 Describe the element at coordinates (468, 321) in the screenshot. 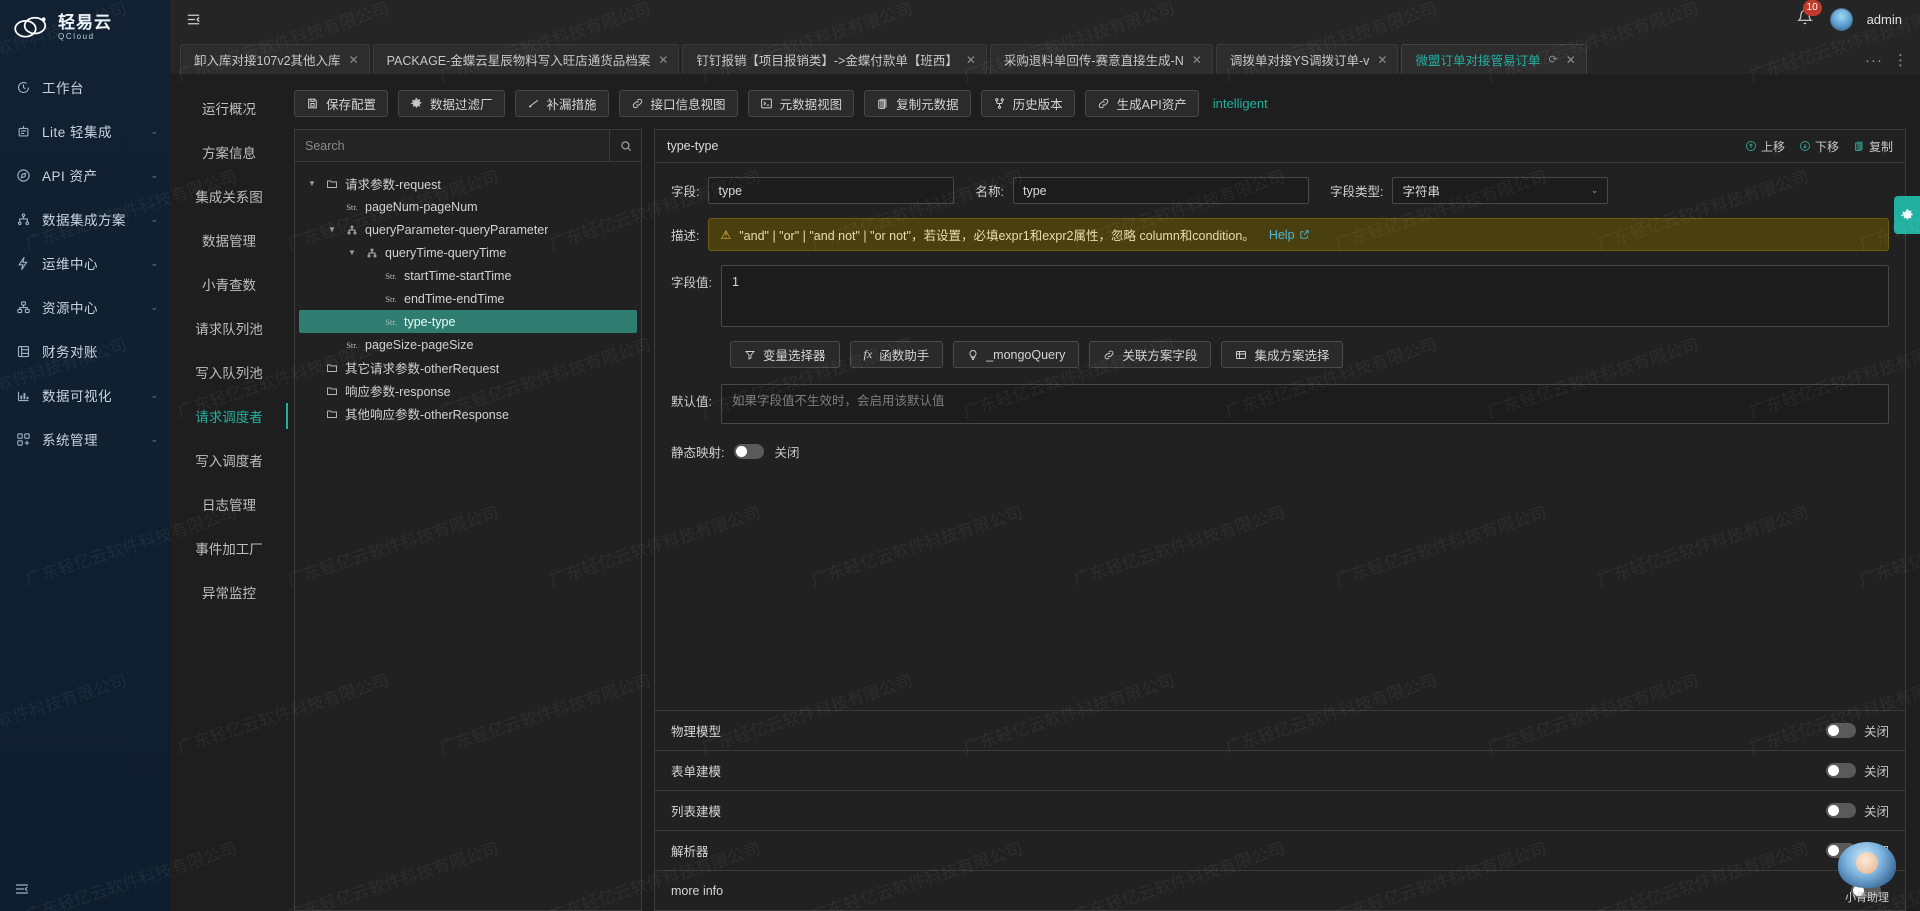

I see `tree-node-type: Str. type-type` at that location.